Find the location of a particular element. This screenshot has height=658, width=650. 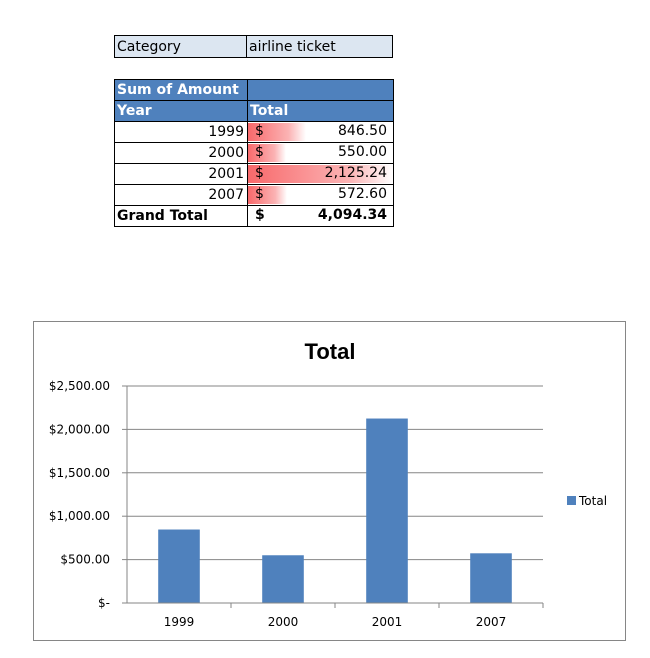

grand-total-amount: 4,094.34 is located at coordinates (352, 215).